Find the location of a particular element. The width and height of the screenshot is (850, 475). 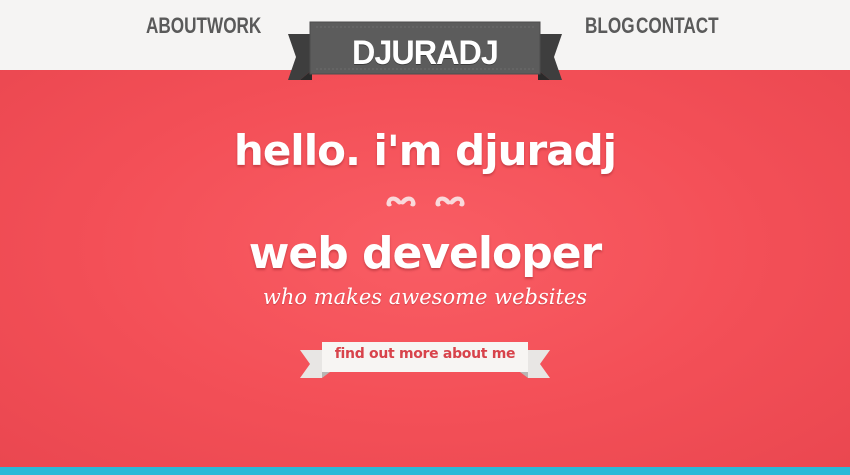

hero-subtitle: web developer is located at coordinates (425, 253).